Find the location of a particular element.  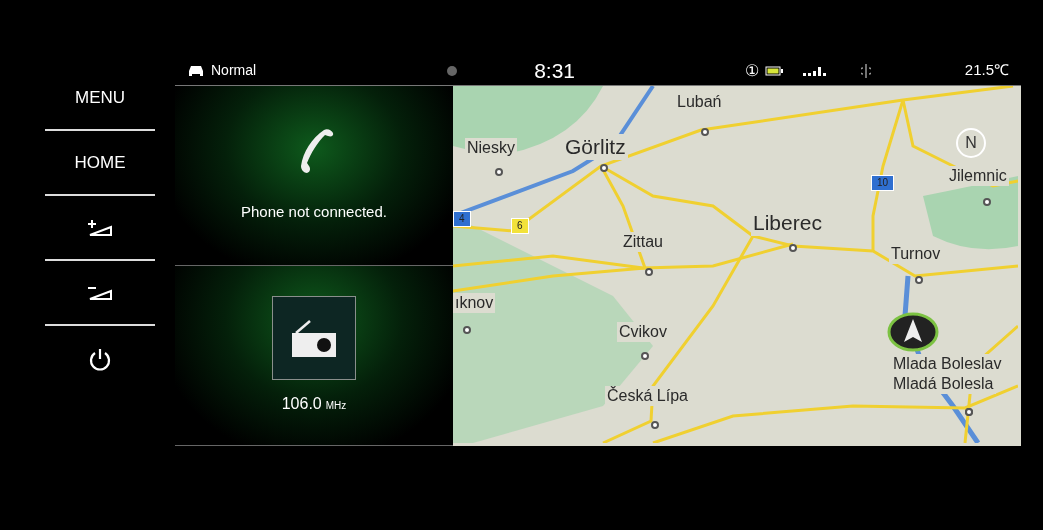

radio-icon is located at coordinates (314, 337).